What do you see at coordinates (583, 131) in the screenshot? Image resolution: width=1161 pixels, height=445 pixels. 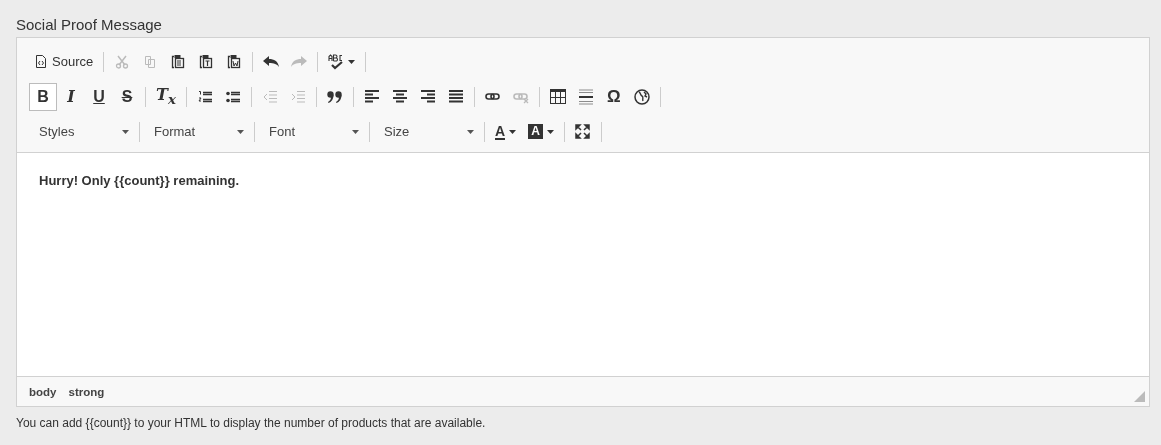 I see `maximize-icon` at bounding box center [583, 131].